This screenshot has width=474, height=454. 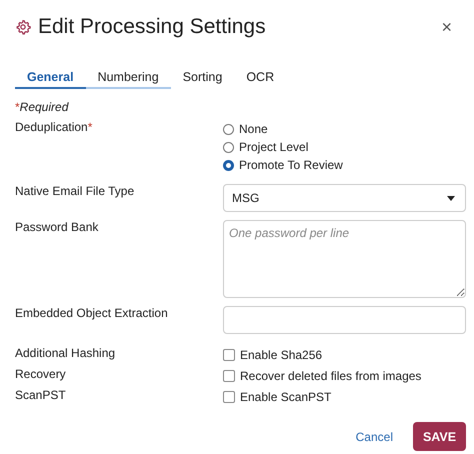 I want to click on password-field: One password per line, so click(x=344, y=259).